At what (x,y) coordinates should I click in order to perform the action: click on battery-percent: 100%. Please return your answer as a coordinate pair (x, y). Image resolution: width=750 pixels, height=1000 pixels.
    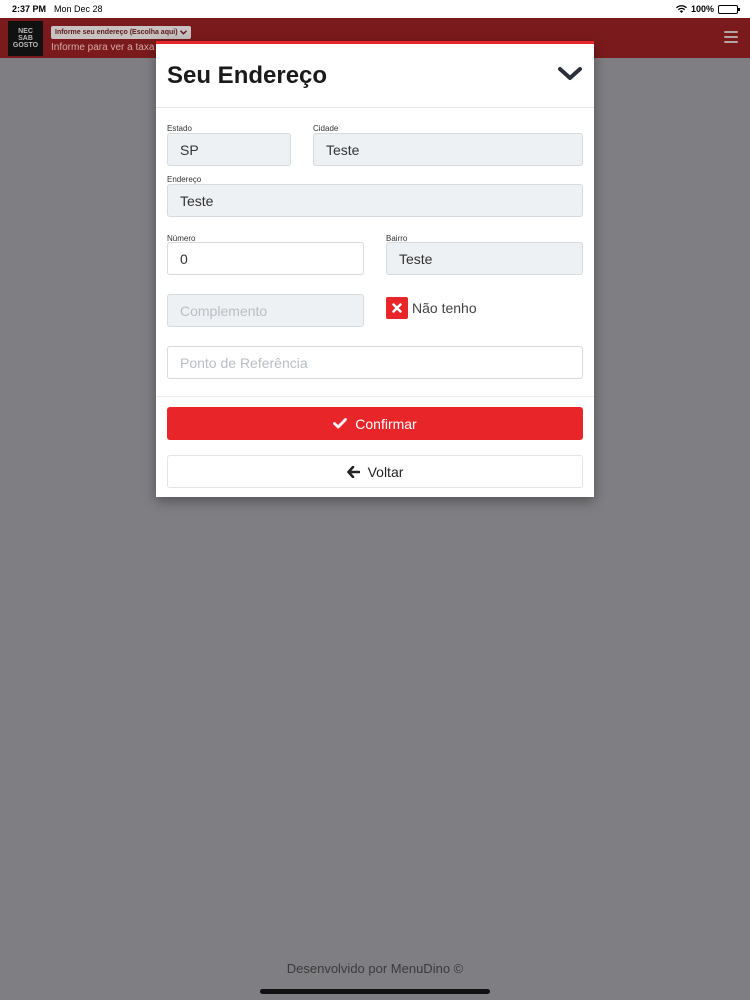
    Looking at the image, I should click on (702, 9).